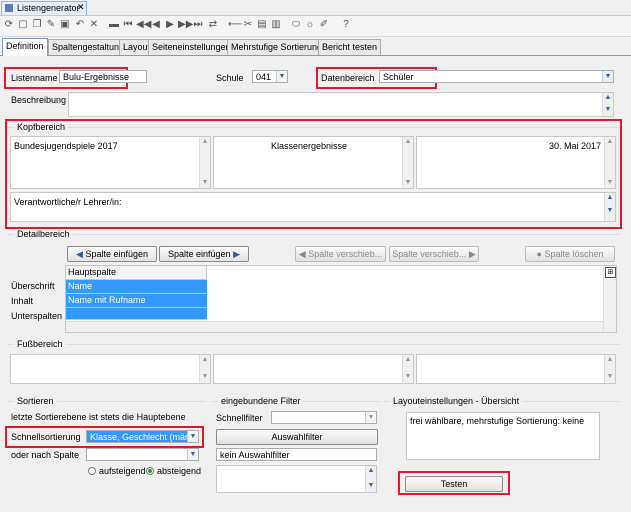 This screenshot has width=631, height=512. I want to click on fuss-right-textarea: ▲ ▼, so click(516, 369).